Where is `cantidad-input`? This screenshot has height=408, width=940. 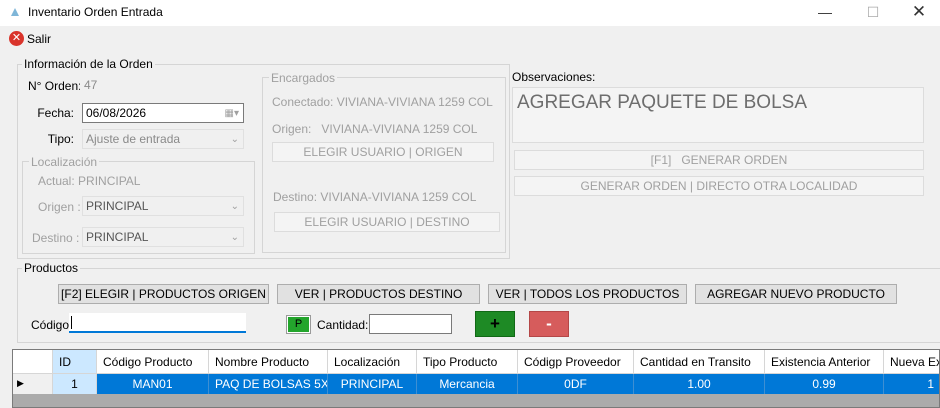 cantidad-input is located at coordinates (410, 324).